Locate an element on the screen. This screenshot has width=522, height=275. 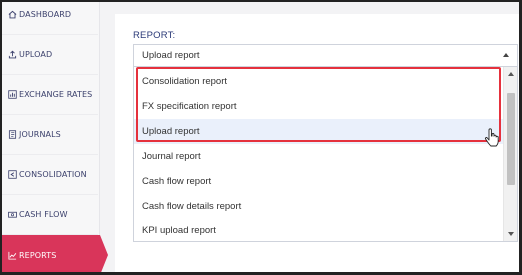
upload-icon is located at coordinates (12, 54).